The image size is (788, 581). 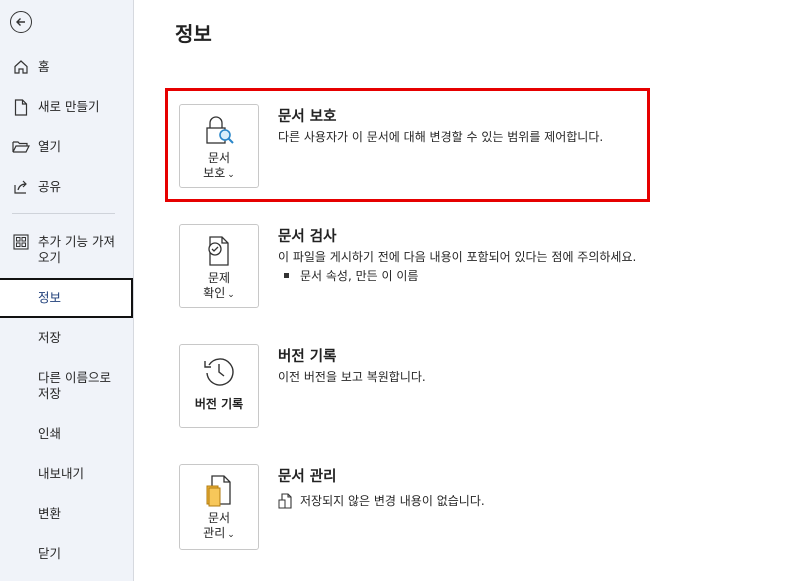 What do you see at coordinates (21, 107) in the screenshot?
I see `new-document-icon` at bounding box center [21, 107].